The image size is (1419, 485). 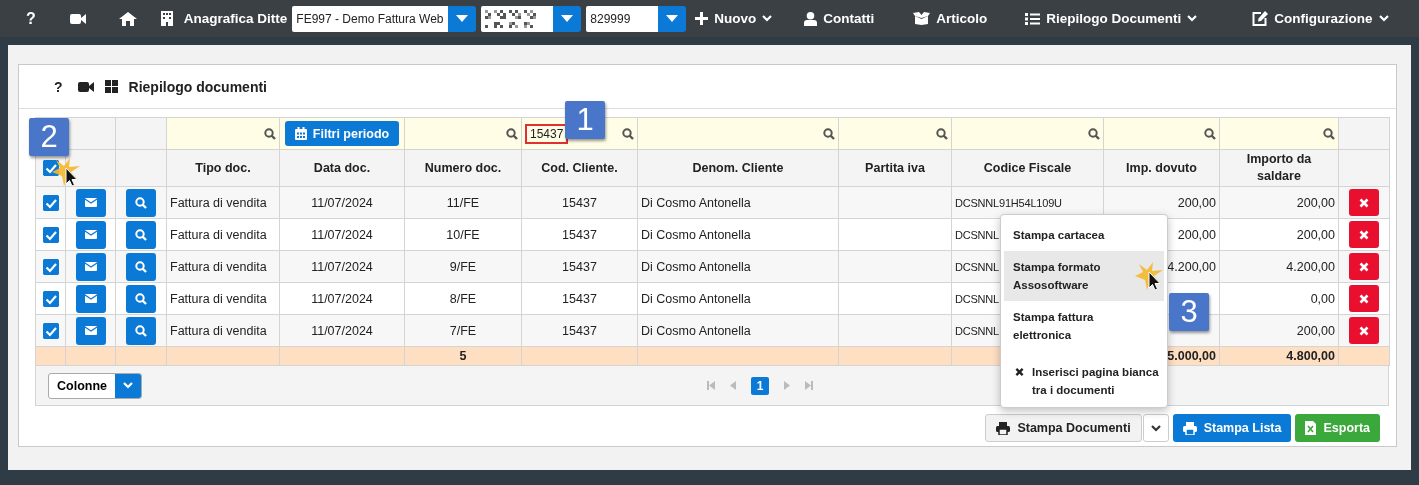 I want to click on spreadsheet-file-icon, so click(x=1311, y=428).